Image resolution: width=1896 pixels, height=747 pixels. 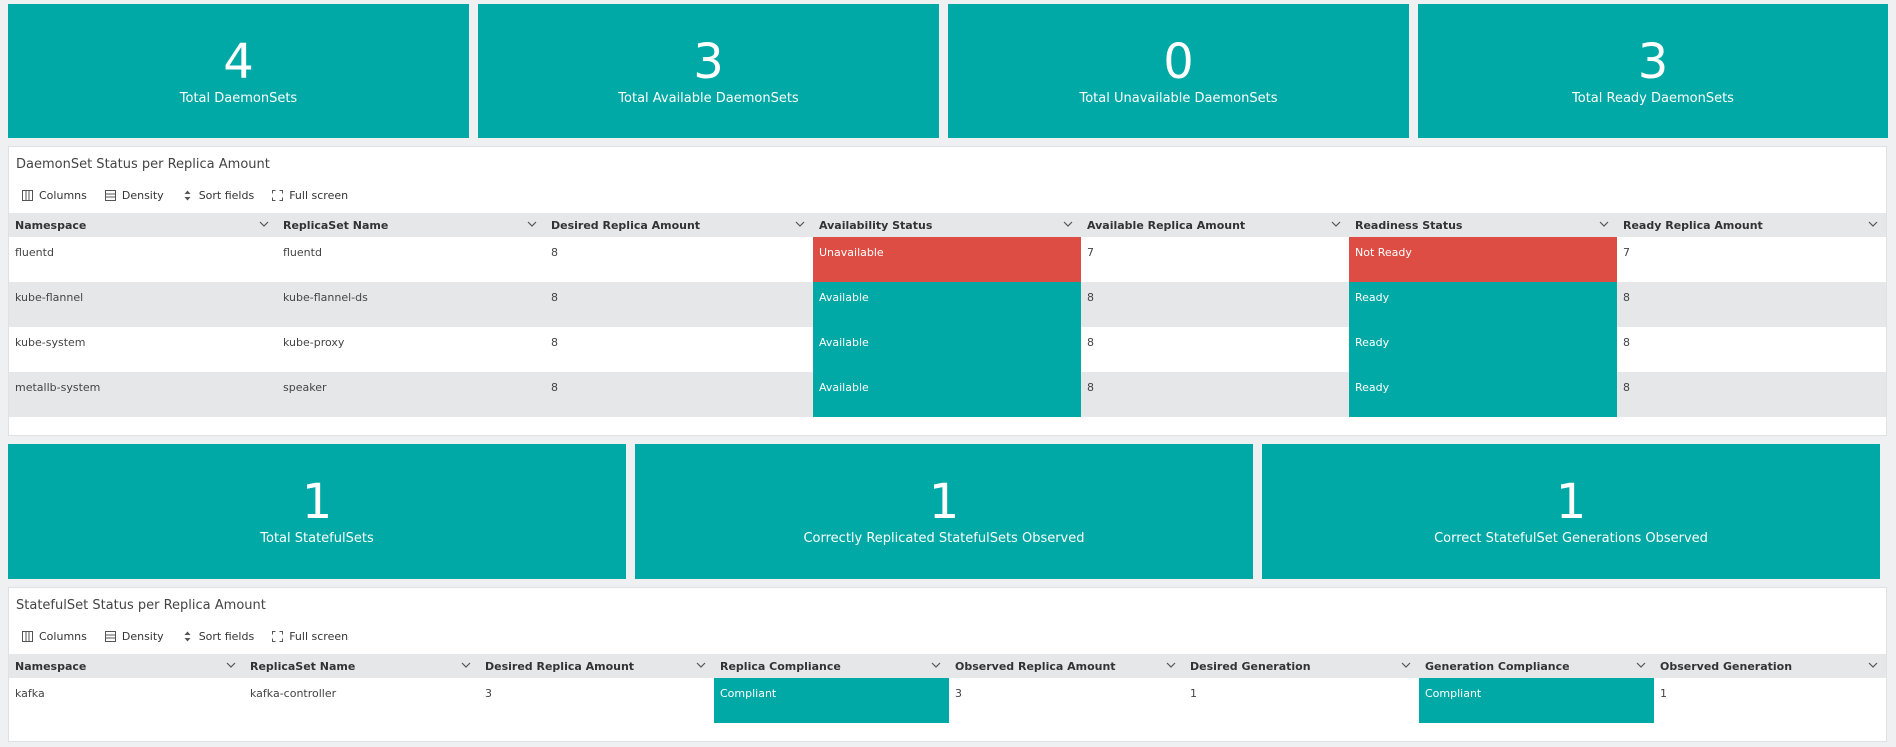 What do you see at coordinates (1770, 666) in the screenshot?
I see `column-header-observed-generation: Observed Generation` at bounding box center [1770, 666].